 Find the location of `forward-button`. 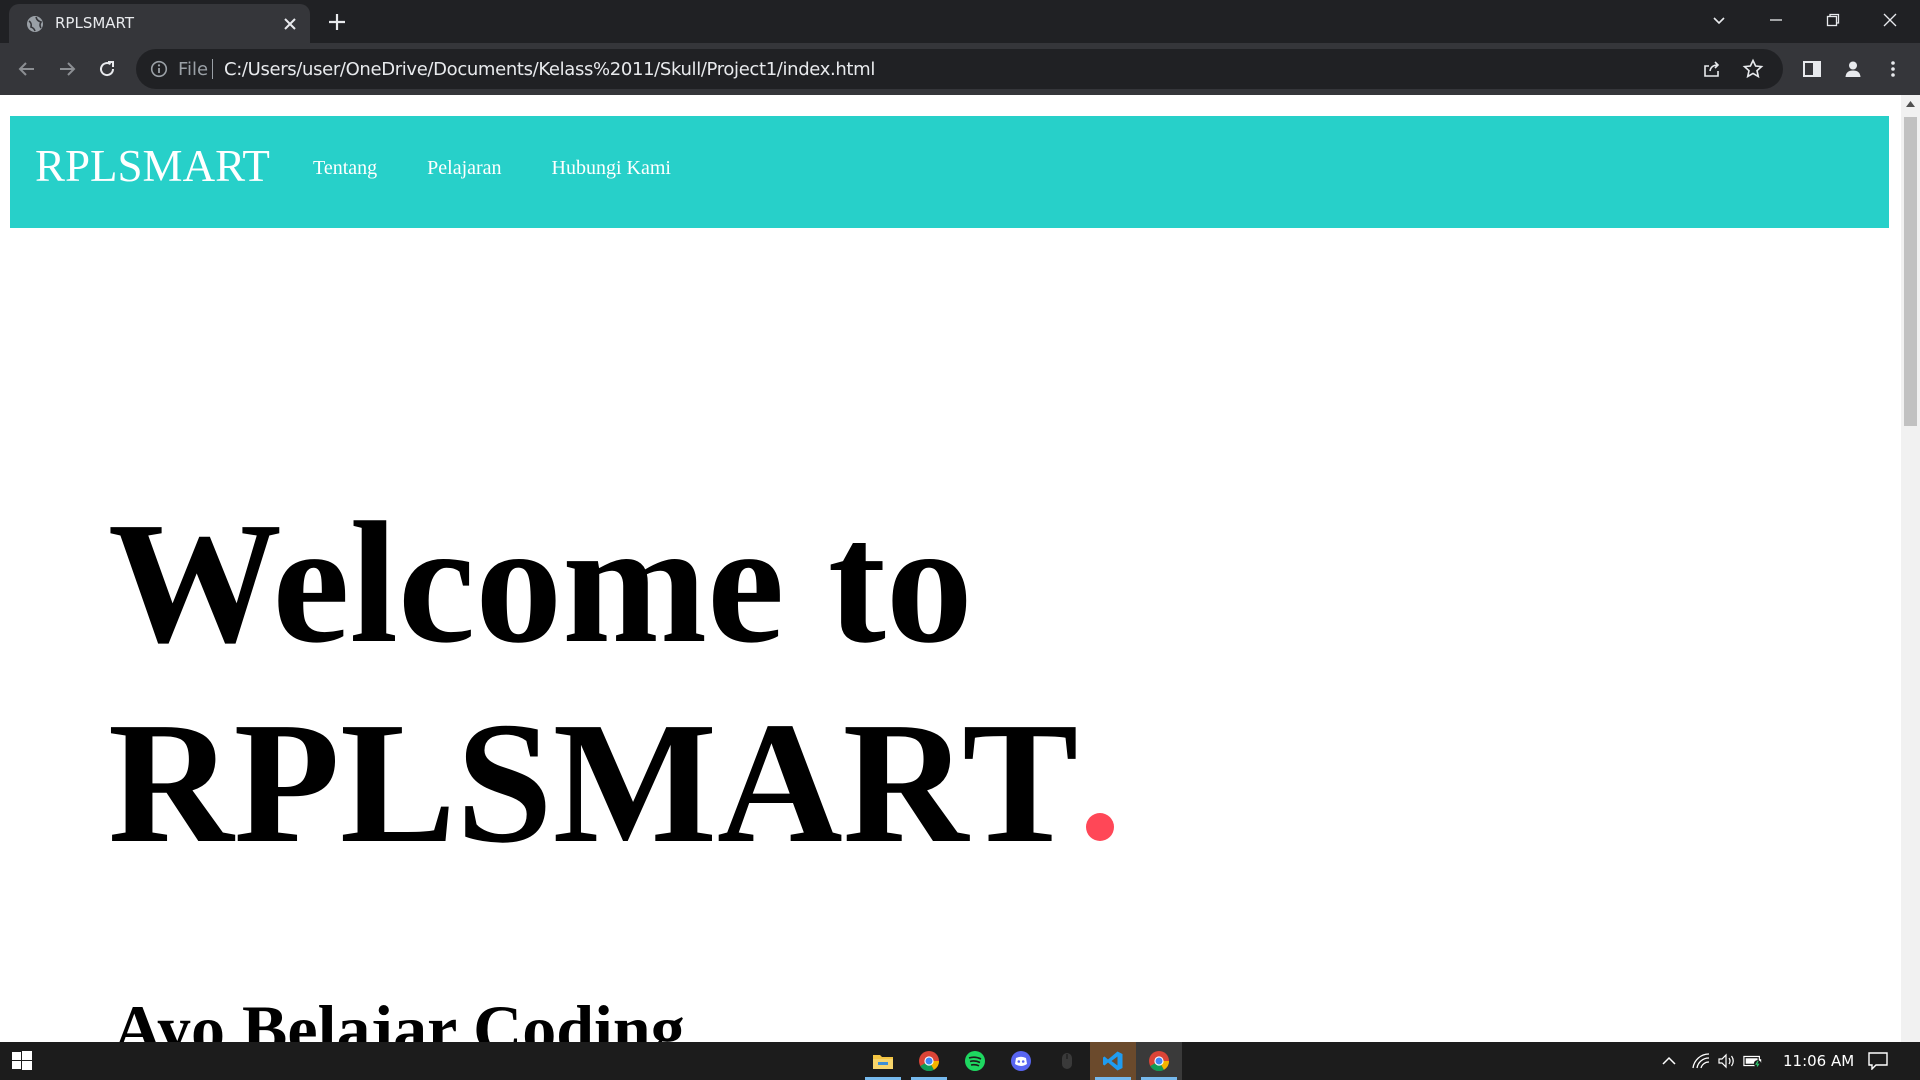

forward-button is located at coordinates (67, 69).